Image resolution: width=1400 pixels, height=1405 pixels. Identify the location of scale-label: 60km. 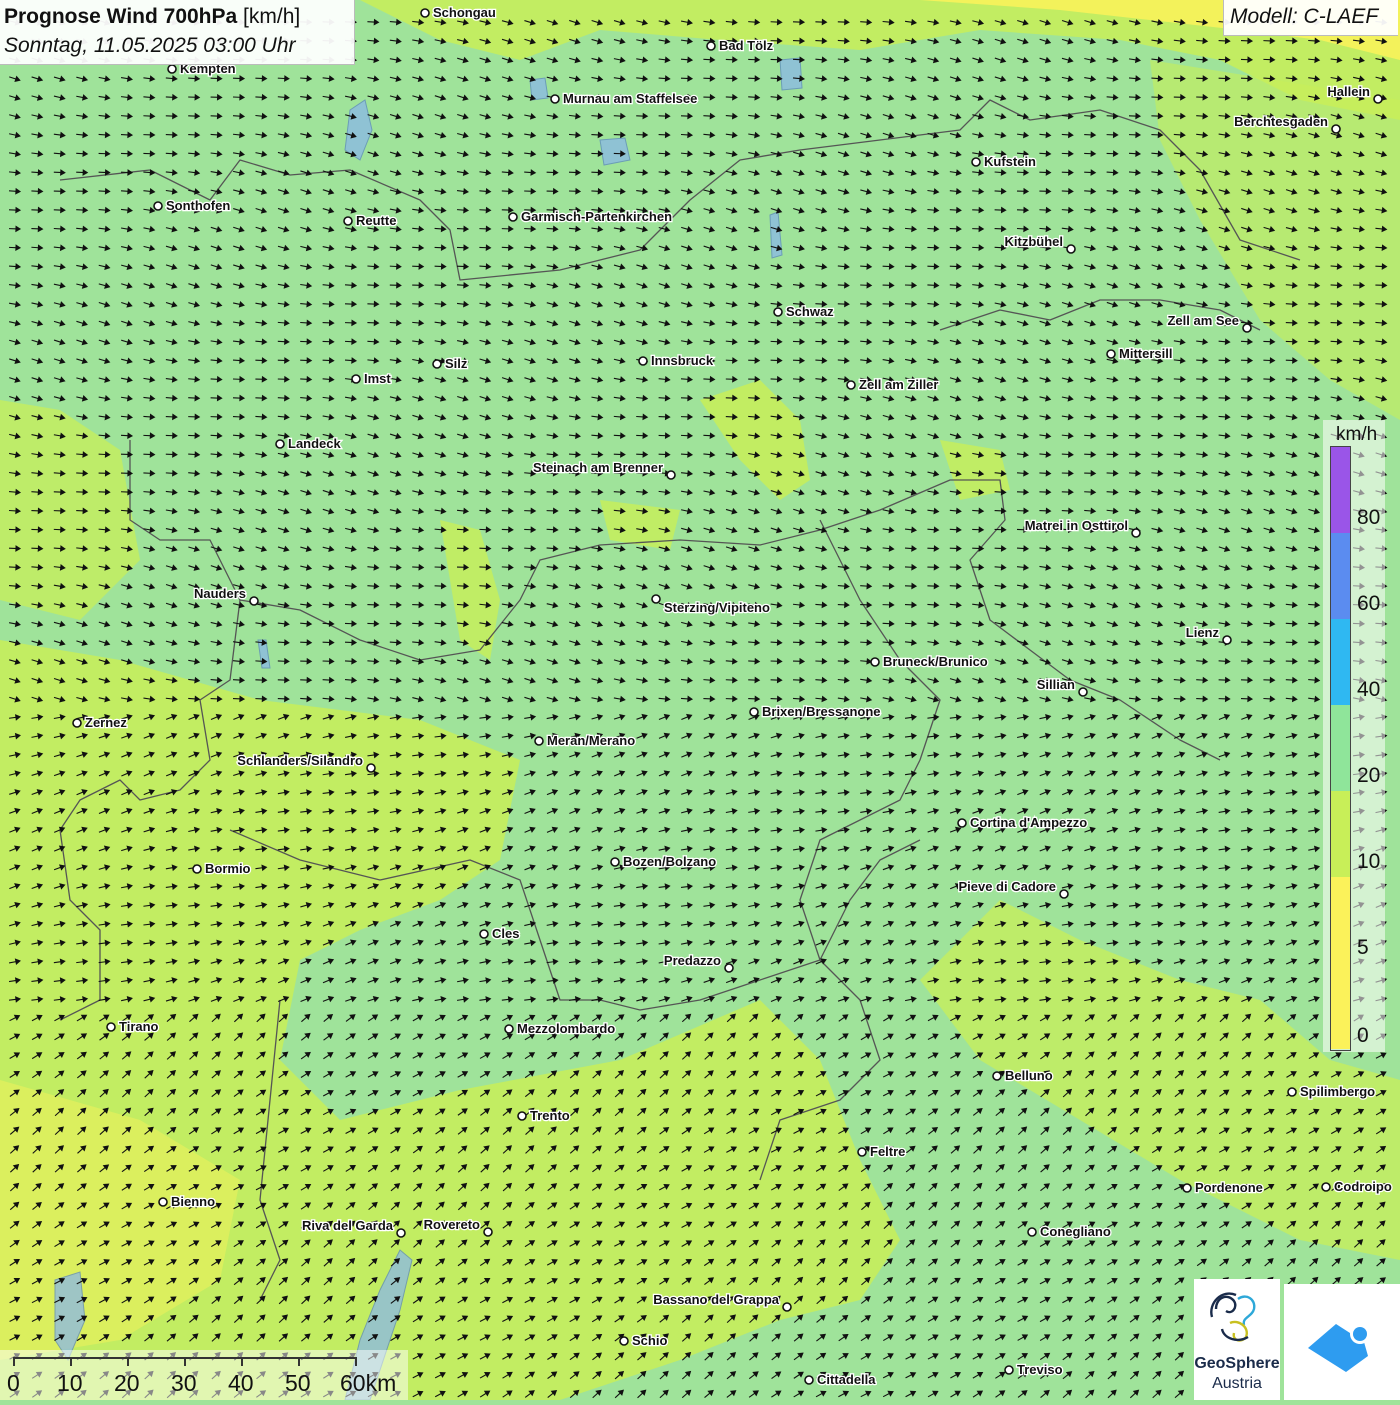
(368, 1383).